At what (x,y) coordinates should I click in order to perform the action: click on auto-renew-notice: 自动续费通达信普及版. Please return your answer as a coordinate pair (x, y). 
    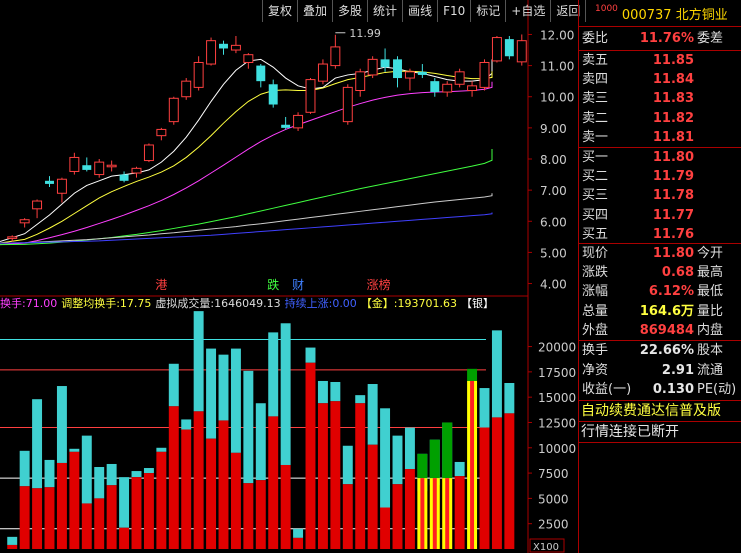
    Looking at the image, I should click on (651, 411).